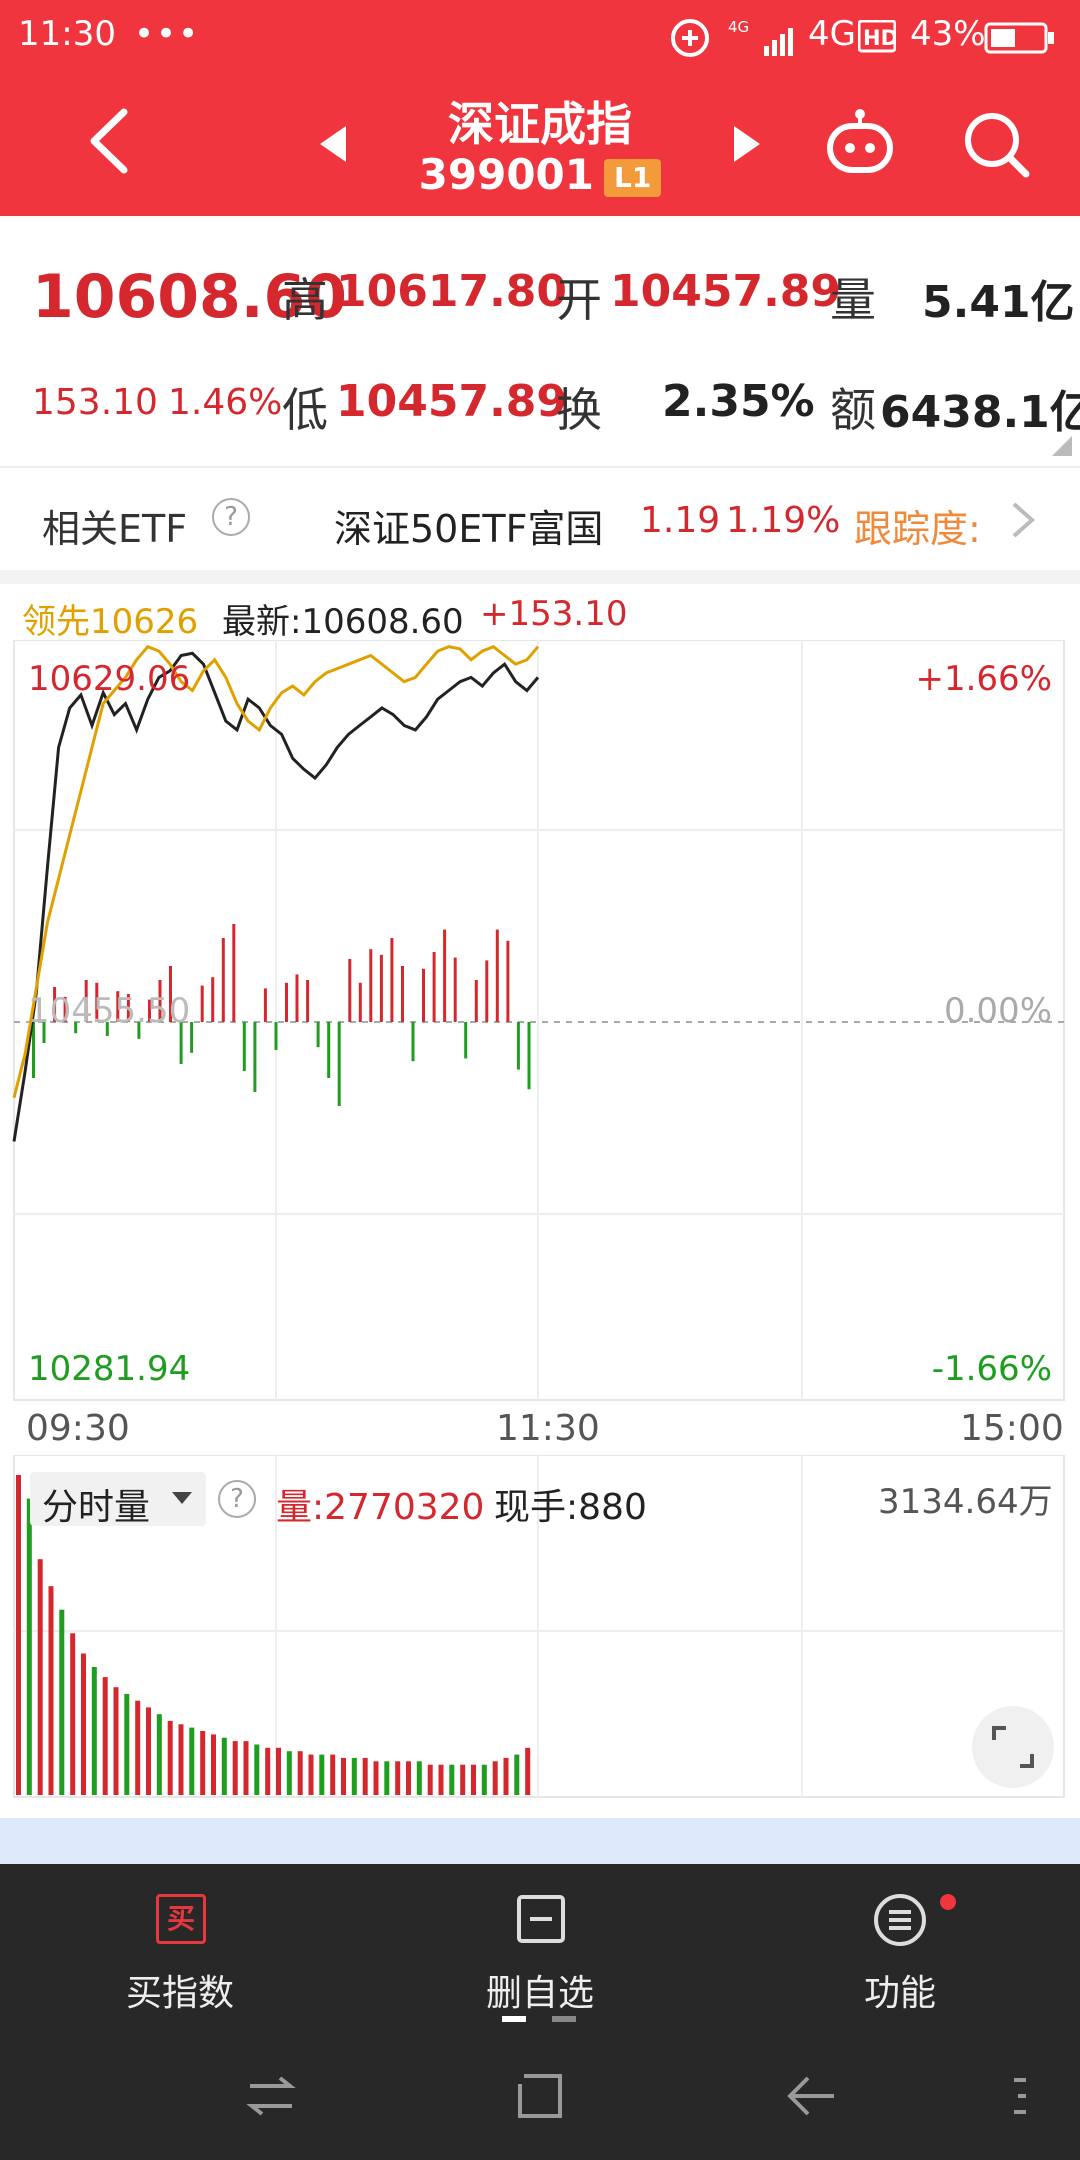 This screenshot has height=2160, width=1080. Describe the element at coordinates (180, 1949) in the screenshot. I see `buy-index-button: 买 买指数` at that location.